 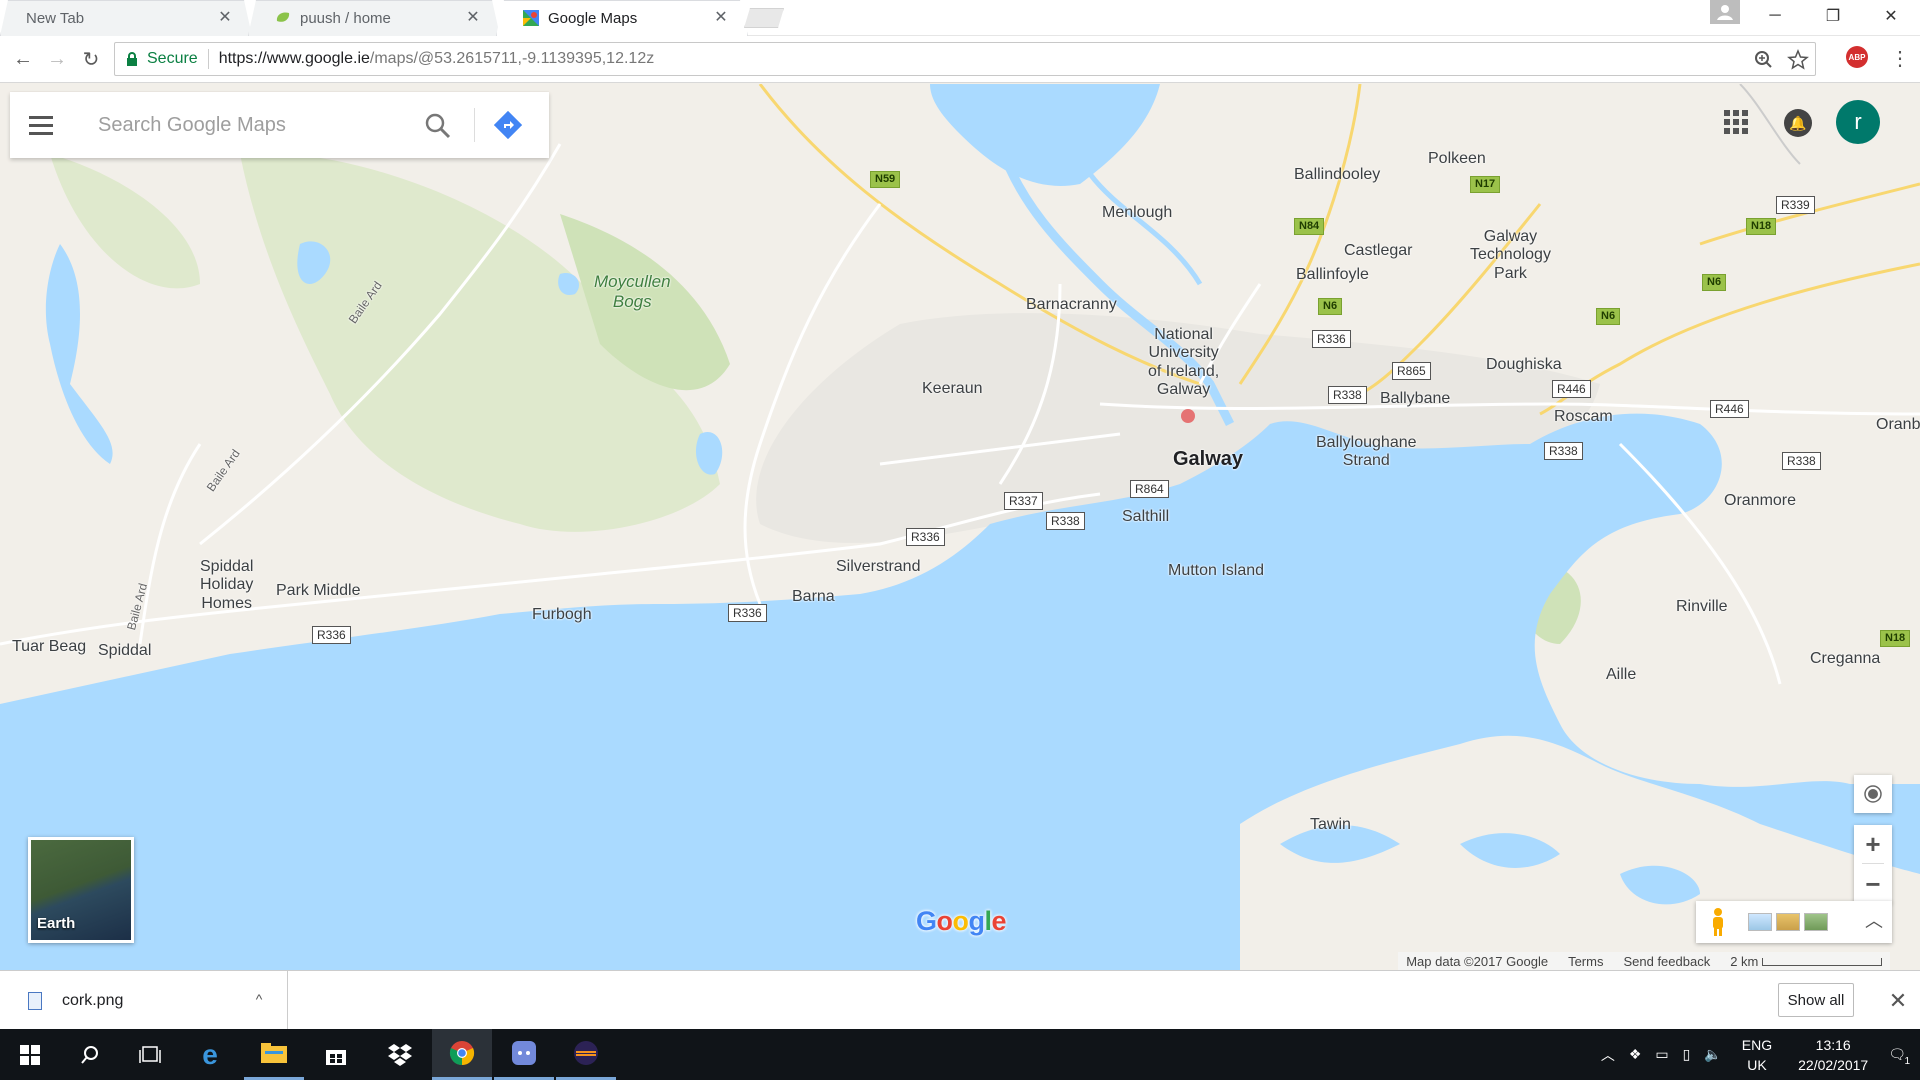 What do you see at coordinates (1216, 571) in the screenshot?
I see `place-label-mutton-island: Mutton Island` at bounding box center [1216, 571].